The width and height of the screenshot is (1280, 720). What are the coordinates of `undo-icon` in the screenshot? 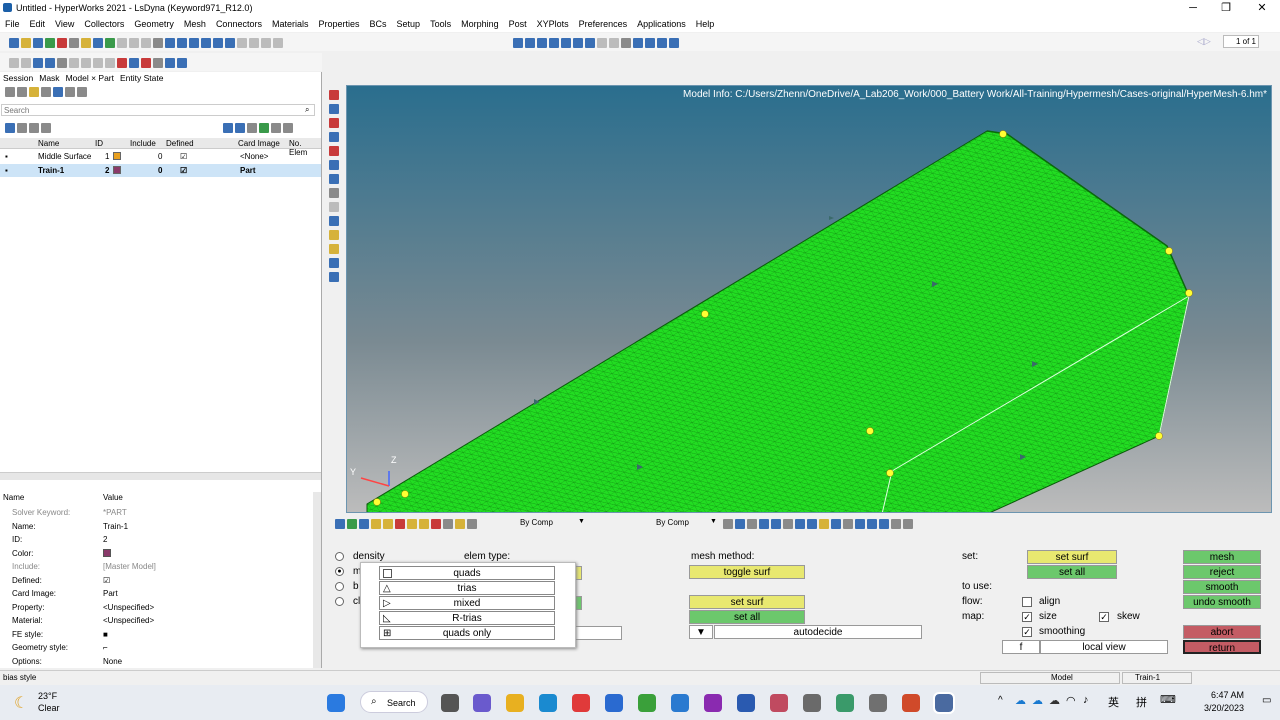 It's located at (14, 62).